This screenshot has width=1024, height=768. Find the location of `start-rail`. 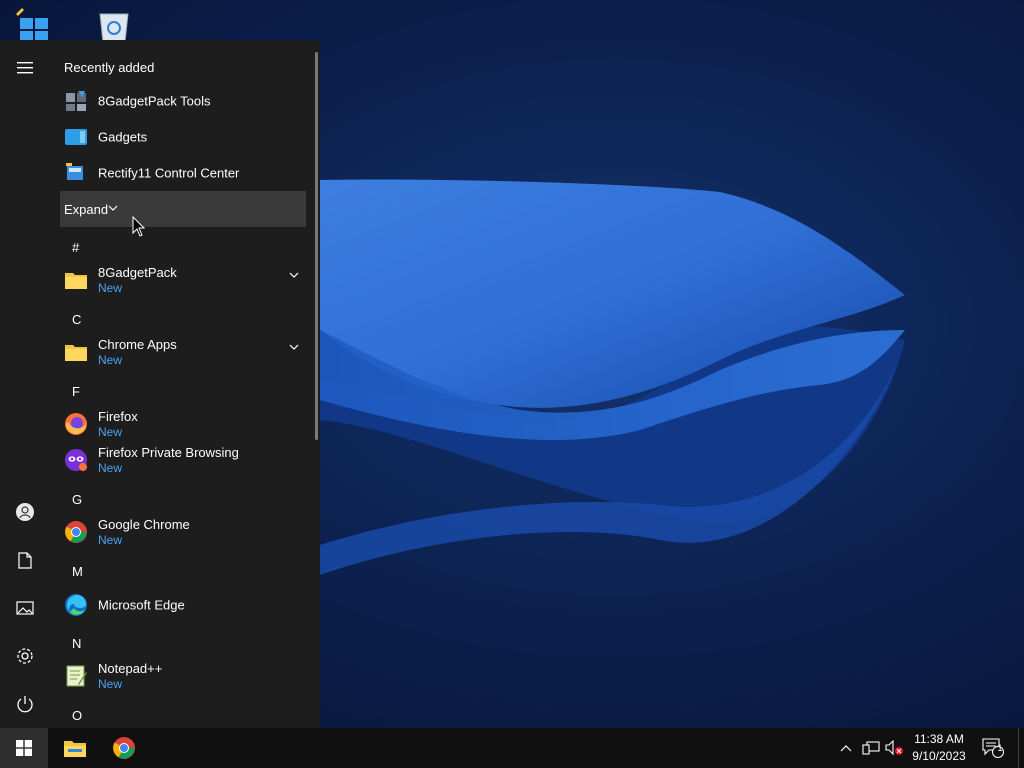

start-rail is located at coordinates (25, 384).